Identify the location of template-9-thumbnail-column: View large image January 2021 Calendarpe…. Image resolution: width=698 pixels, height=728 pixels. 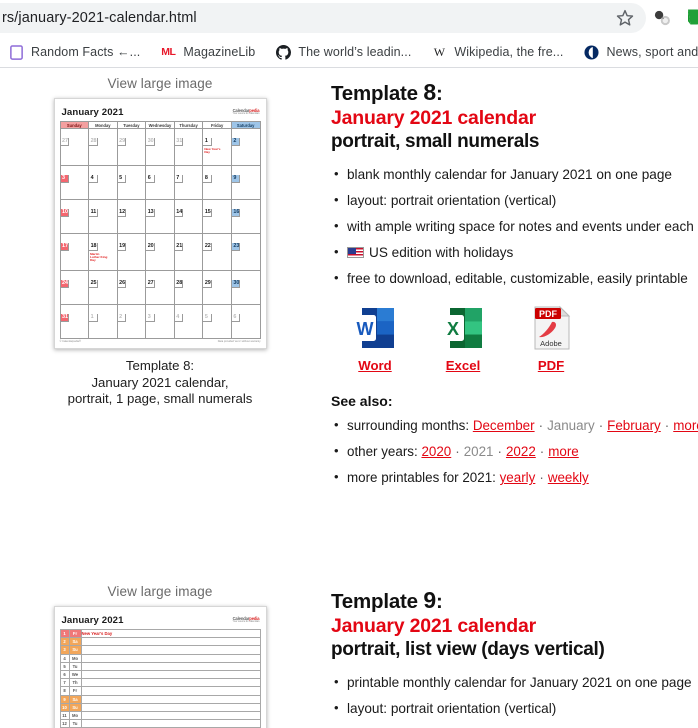
(160, 656).